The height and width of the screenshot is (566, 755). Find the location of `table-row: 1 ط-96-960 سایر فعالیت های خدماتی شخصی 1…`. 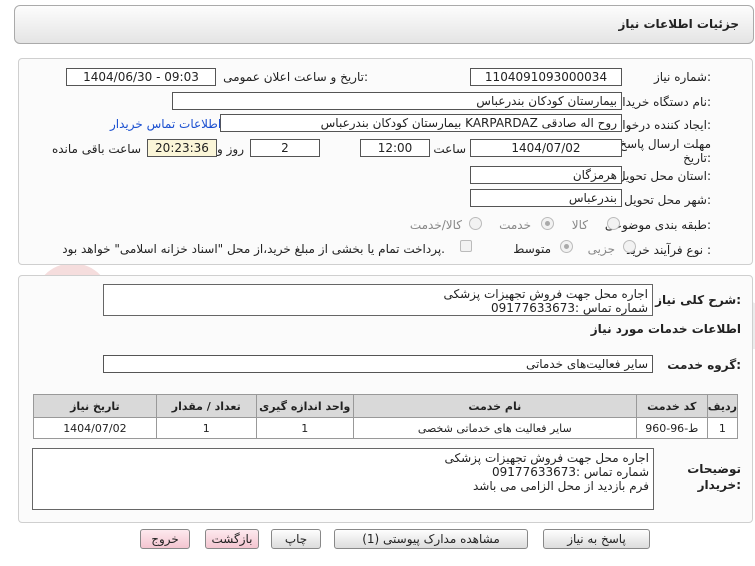

table-row: 1 ط-96-960 سایر فعالیت های خدماتی شخصی 1… is located at coordinates (386, 428).